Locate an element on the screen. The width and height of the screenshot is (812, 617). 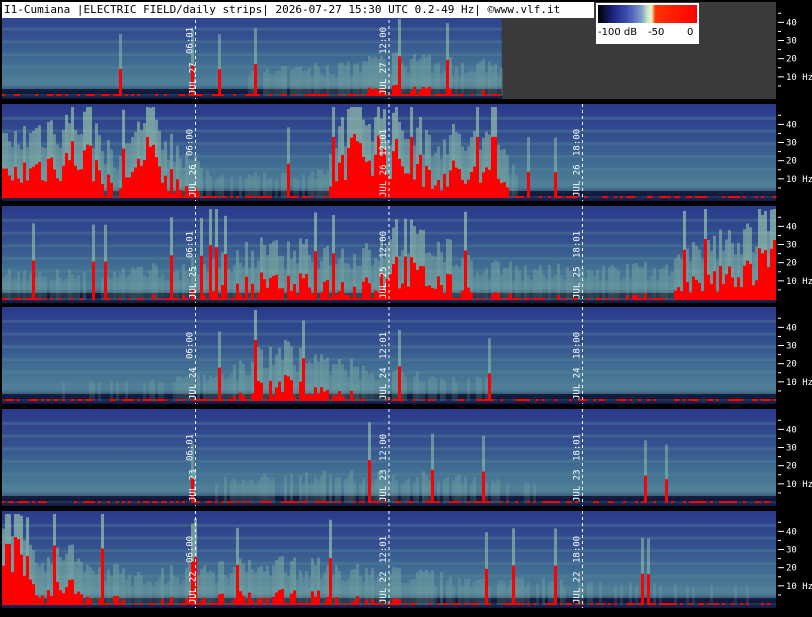
y-tick-label: 10 Hz is located at coordinates (799, 78).